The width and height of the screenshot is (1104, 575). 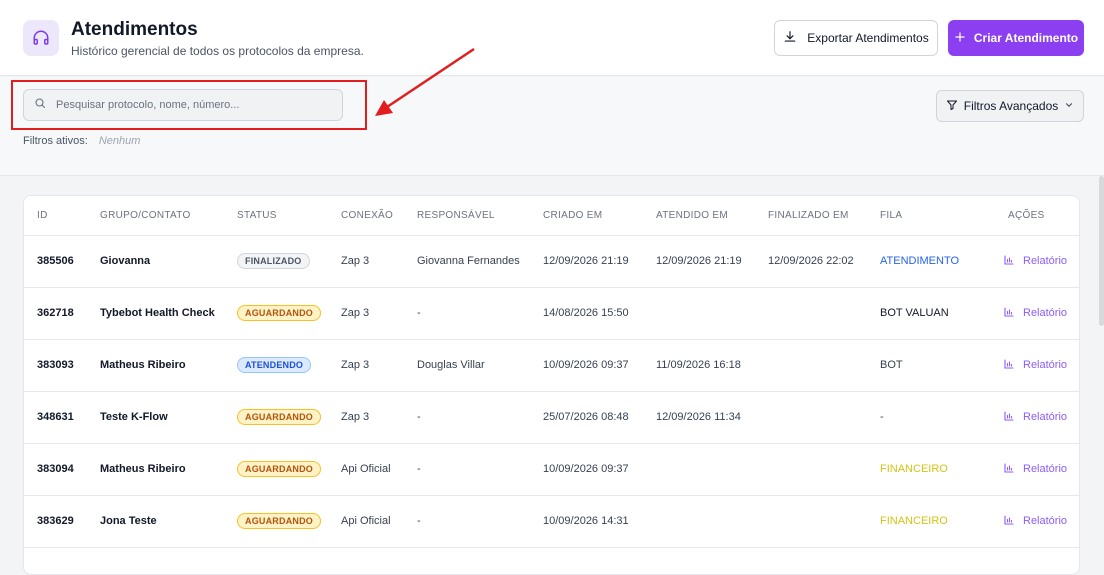 I want to click on id-cell: 348631, so click(x=62, y=417).